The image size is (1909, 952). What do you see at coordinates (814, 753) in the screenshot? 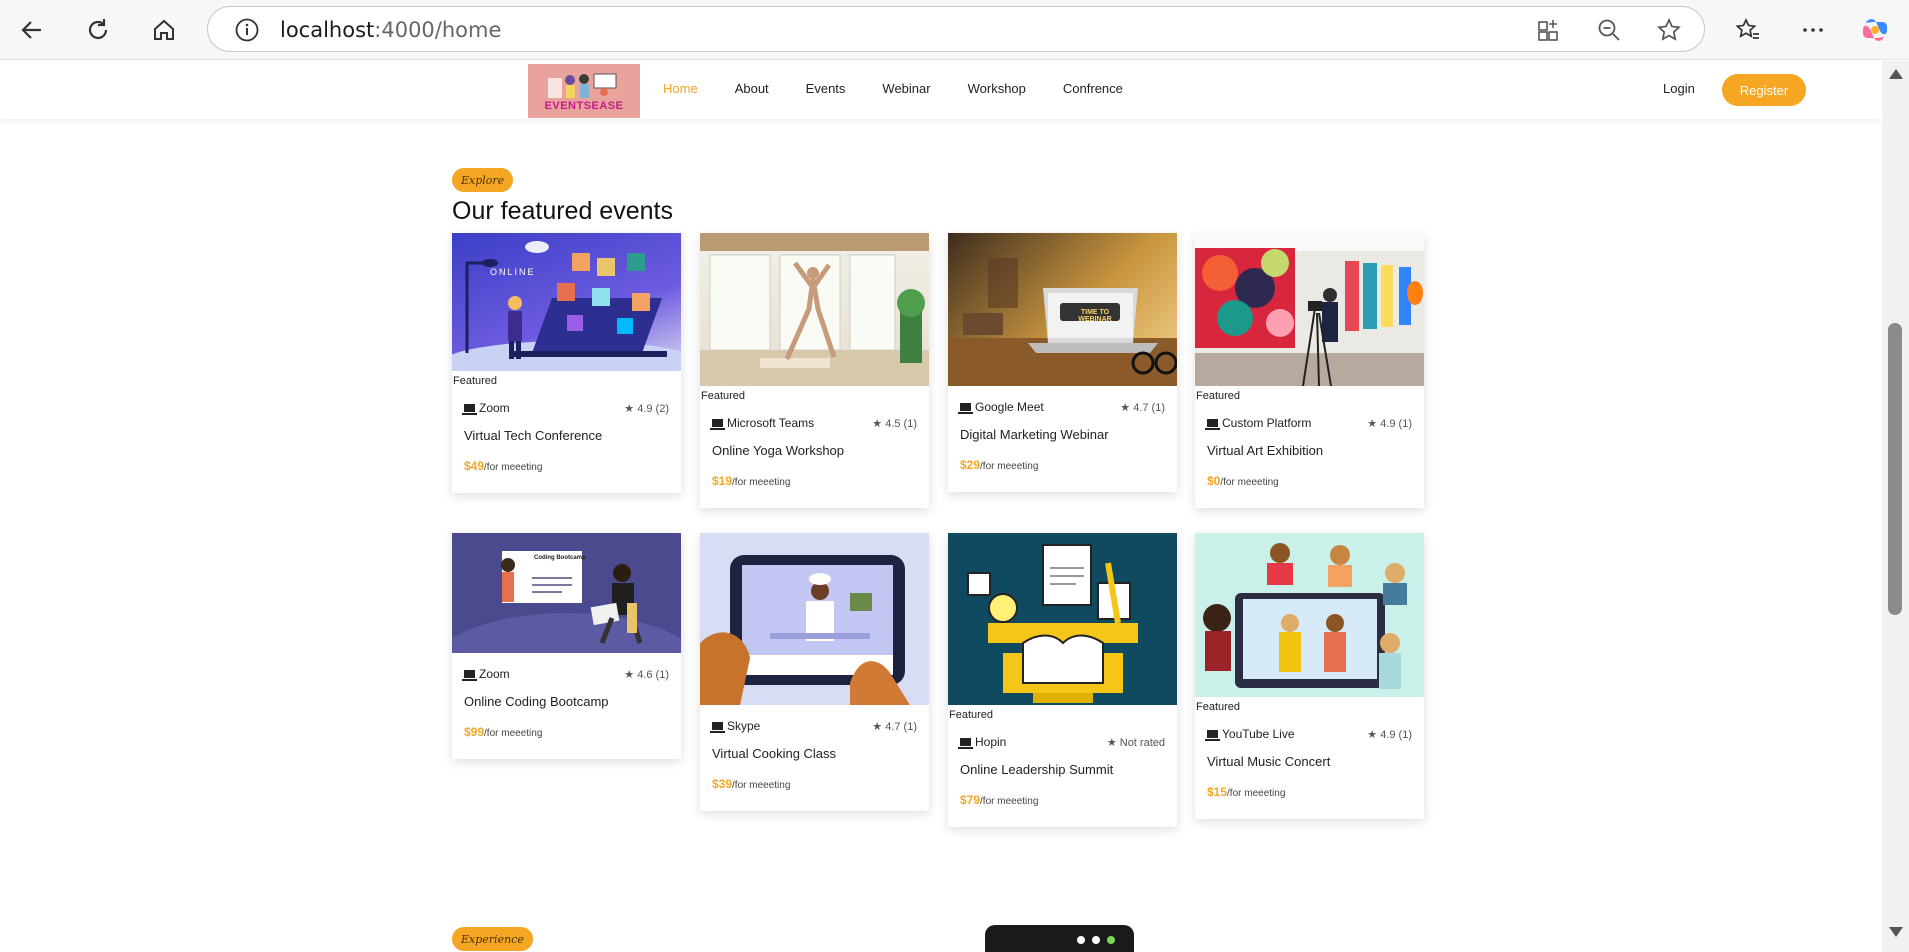
I see `event-title: Virtual Cooking Class` at bounding box center [814, 753].